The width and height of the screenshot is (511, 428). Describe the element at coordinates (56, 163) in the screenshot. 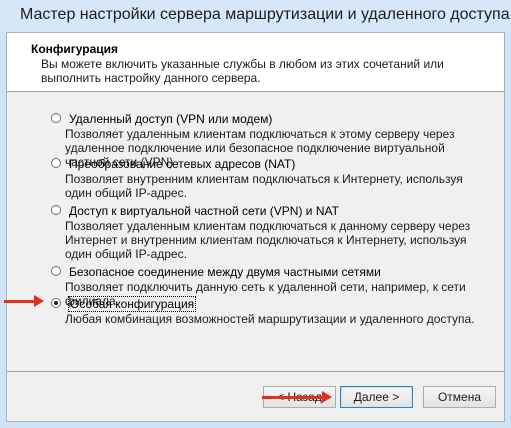

I see `radio-nat` at that location.